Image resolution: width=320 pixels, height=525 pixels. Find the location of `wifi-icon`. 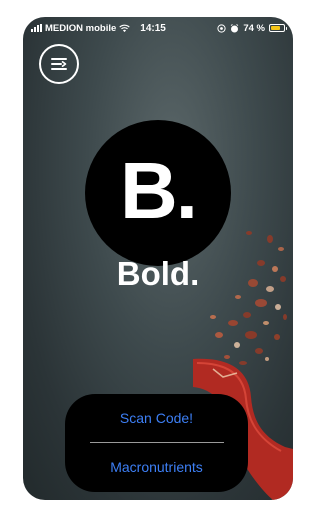

wifi-icon is located at coordinates (124, 28).